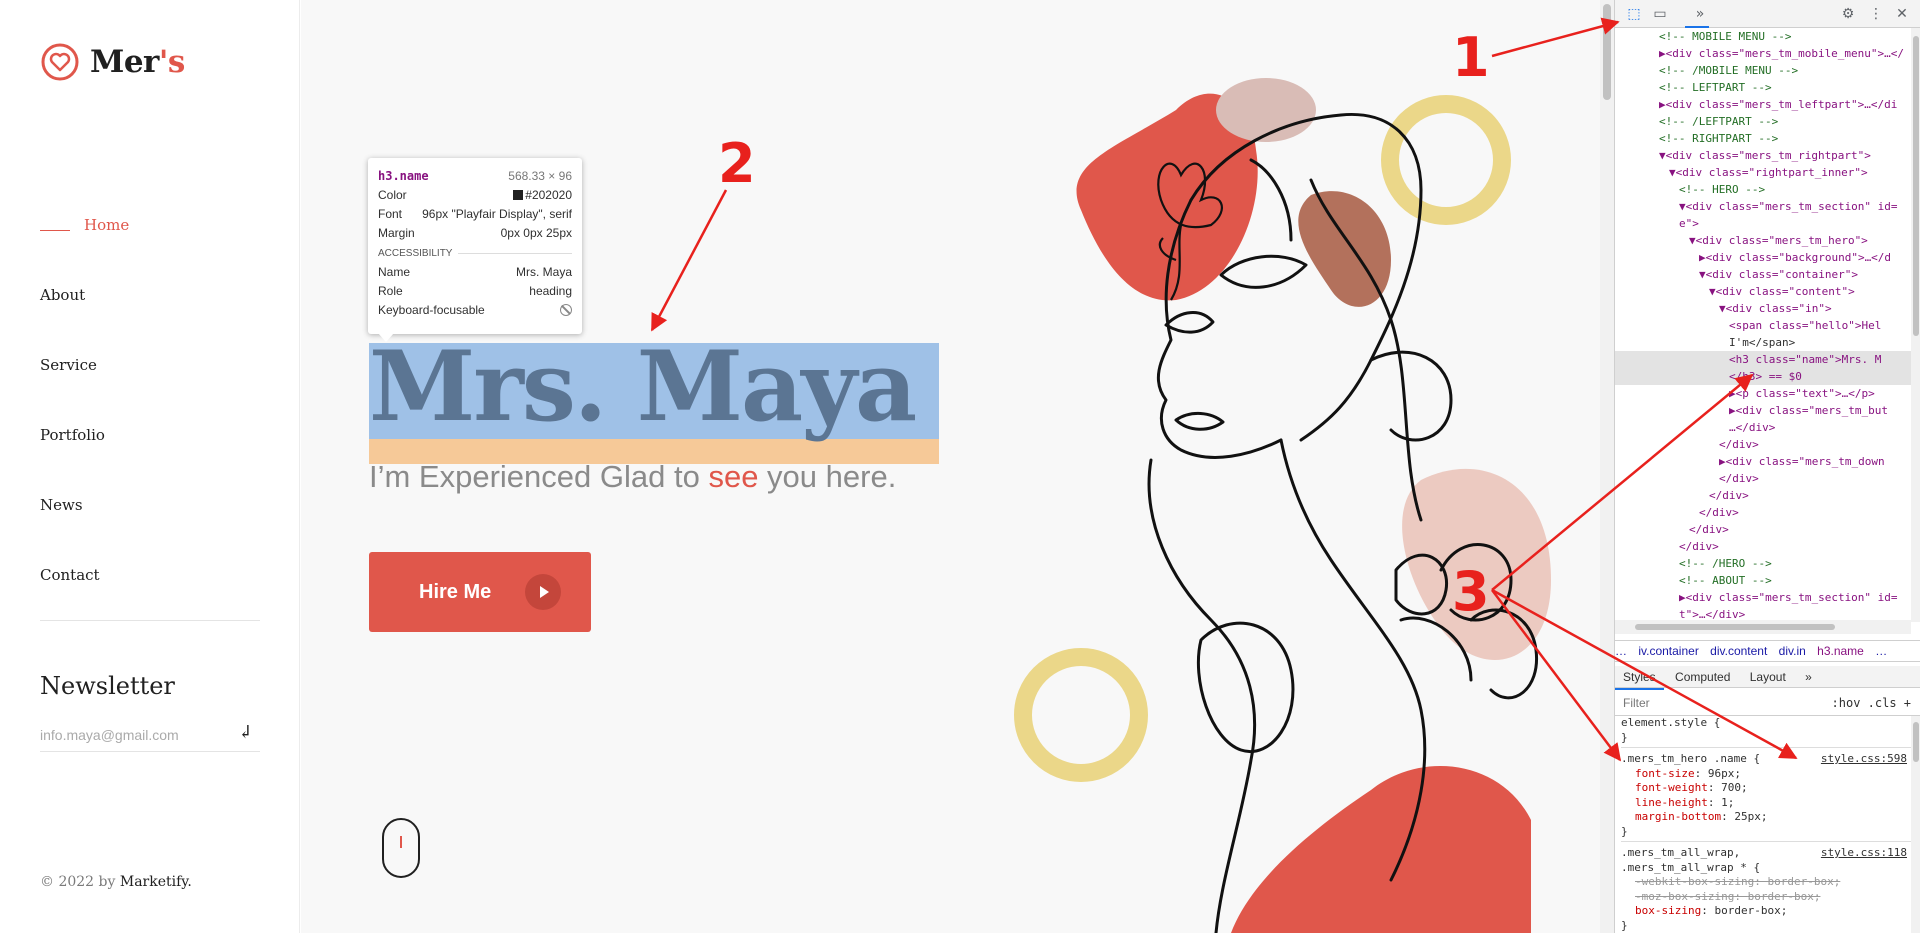  What do you see at coordinates (1624, 831) in the screenshot?
I see `css-rule-close: }` at bounding box center [1624, 831].